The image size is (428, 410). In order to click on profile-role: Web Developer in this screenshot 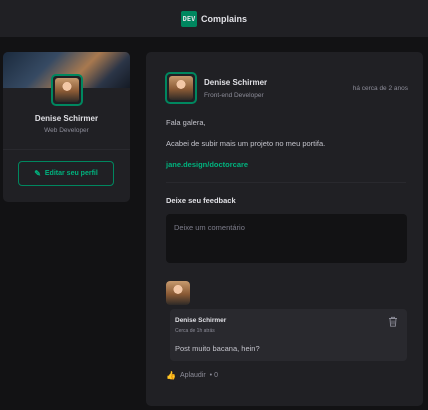, I will do `click(66, 130)`.